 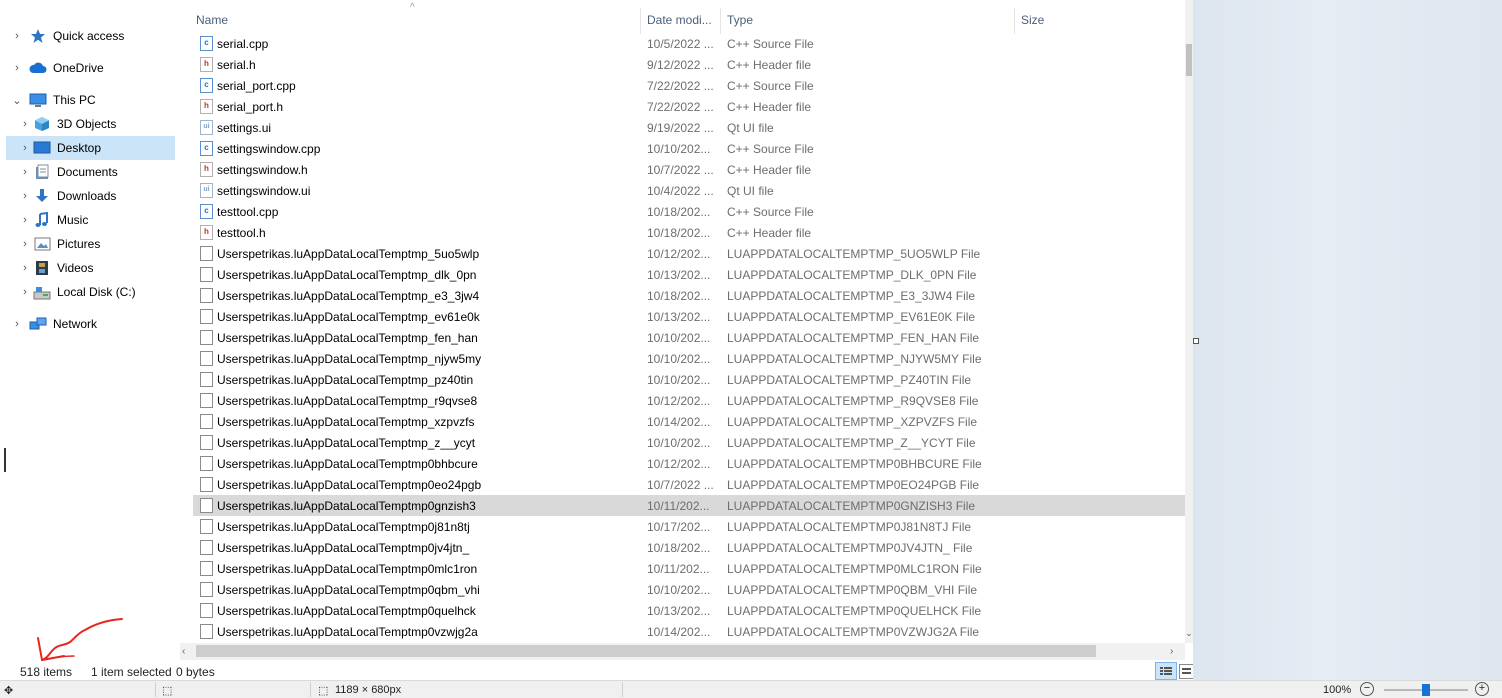 What do you see at coordinates (42, 172) in the screenshot?
I see `documents-icon` at bounding box center [42, 172].